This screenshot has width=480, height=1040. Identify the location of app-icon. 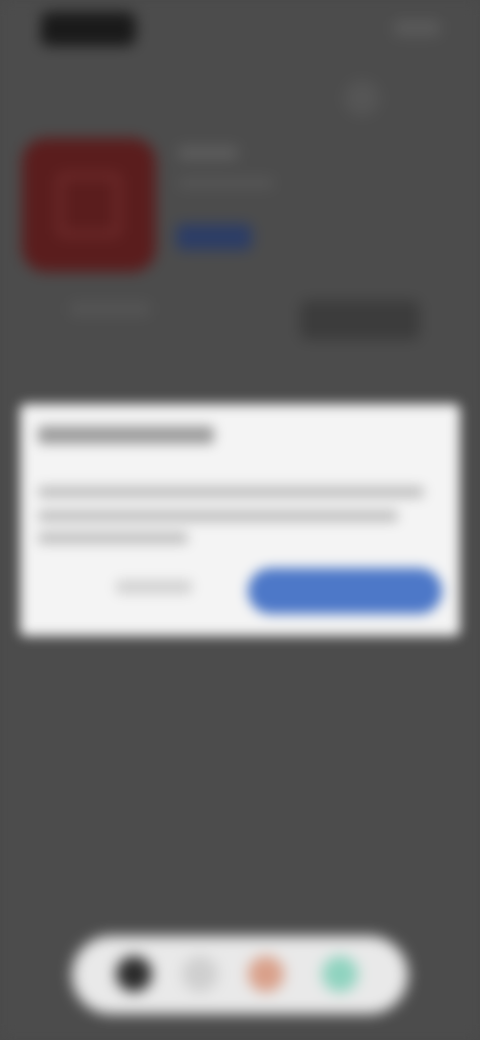
(89, 205).